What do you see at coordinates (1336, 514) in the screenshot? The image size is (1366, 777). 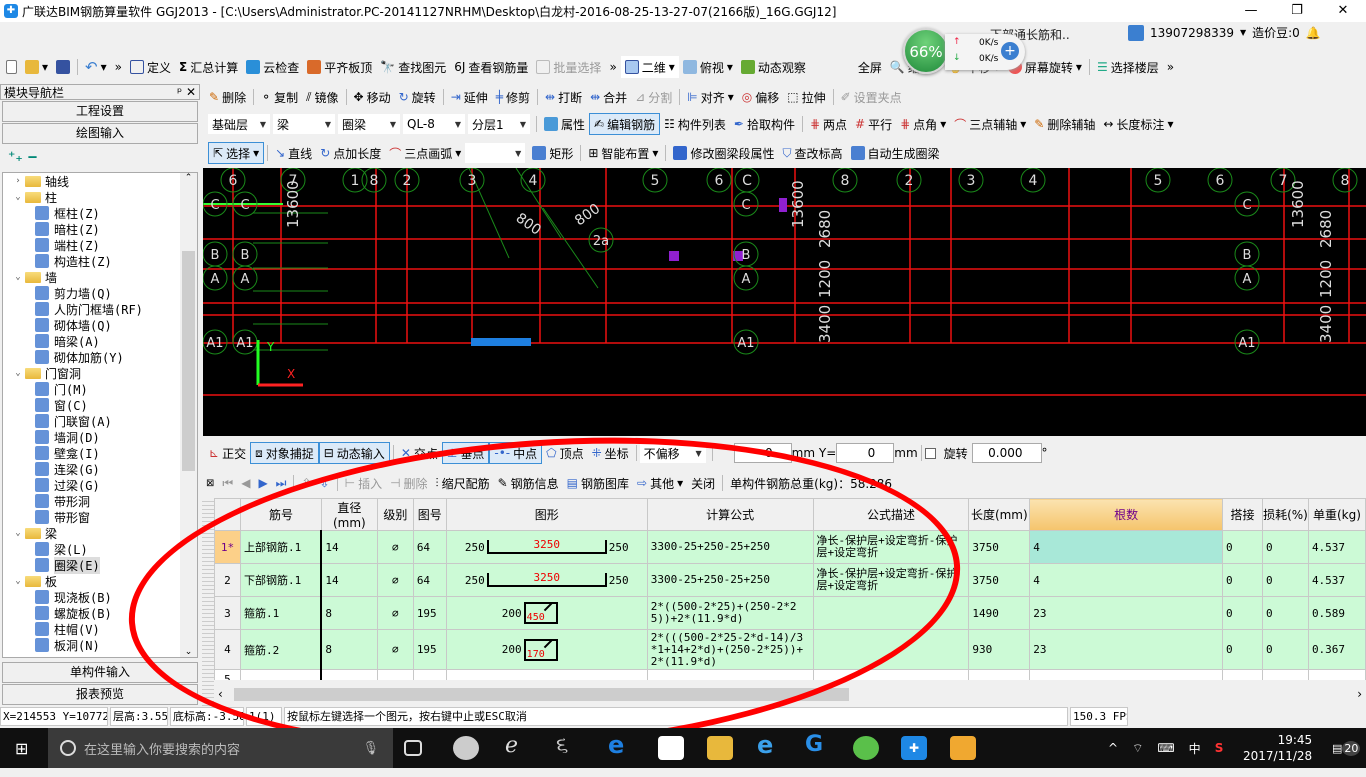 I see `column-header: 单重(kg)` at bounding box center [1336, 514].